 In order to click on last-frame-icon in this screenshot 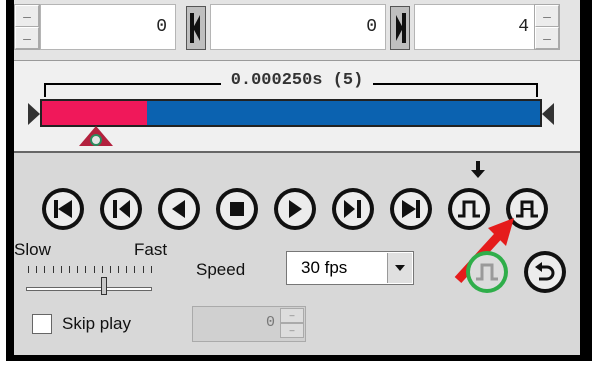, I will do `click(411, 209)`.